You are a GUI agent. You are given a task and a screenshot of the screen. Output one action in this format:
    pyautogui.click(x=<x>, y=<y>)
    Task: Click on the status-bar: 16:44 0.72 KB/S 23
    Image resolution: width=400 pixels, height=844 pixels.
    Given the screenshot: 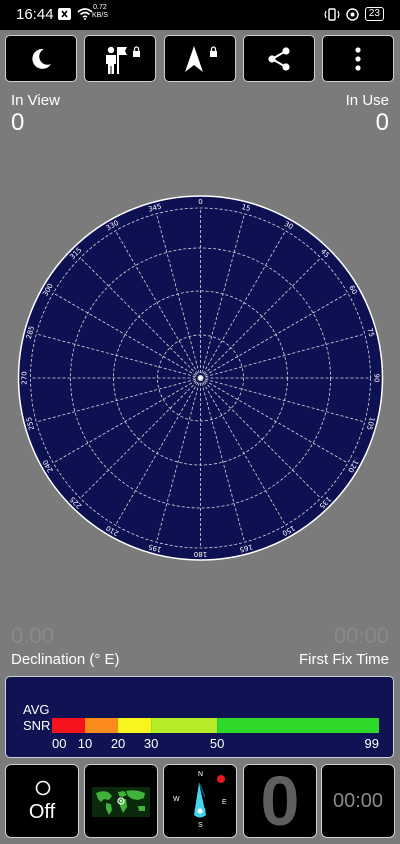 What is the action you would take?
    pyautogui.click(x=200, y=15)
    